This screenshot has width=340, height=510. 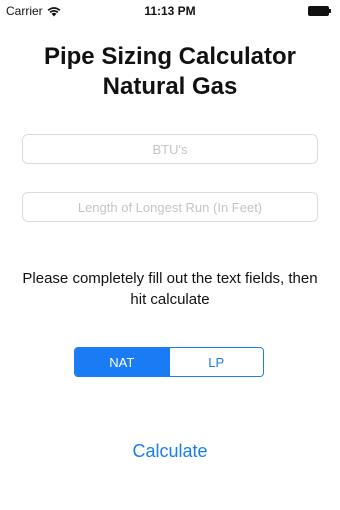 I want to click on segment-nat: NAT, so click(x=122, y=362).